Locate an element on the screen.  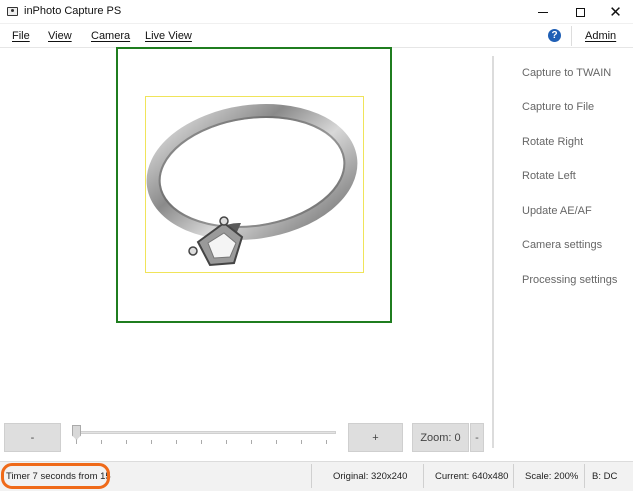
zoom-out-button: - is located at coordinates (32, 437).